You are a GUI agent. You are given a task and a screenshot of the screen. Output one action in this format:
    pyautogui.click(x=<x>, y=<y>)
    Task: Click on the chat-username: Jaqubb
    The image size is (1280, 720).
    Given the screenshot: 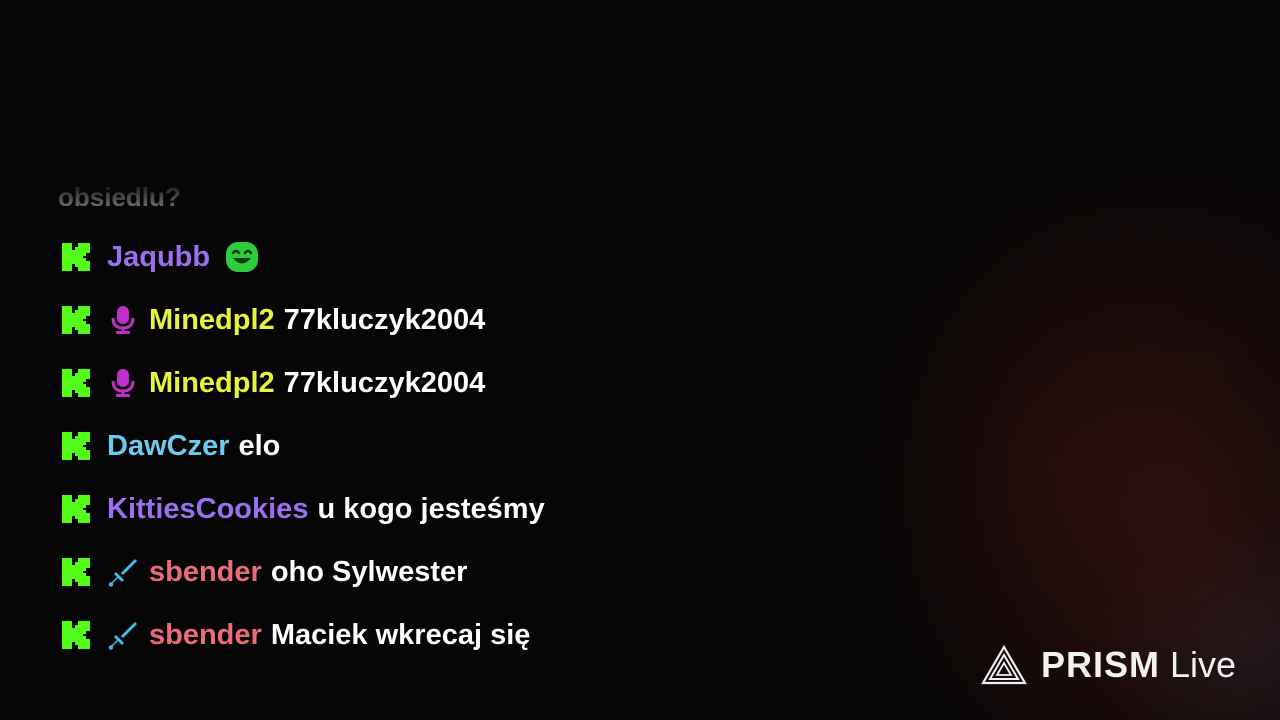 What is the action you would take?
    pyautogui.click(x=159, y=256)
    